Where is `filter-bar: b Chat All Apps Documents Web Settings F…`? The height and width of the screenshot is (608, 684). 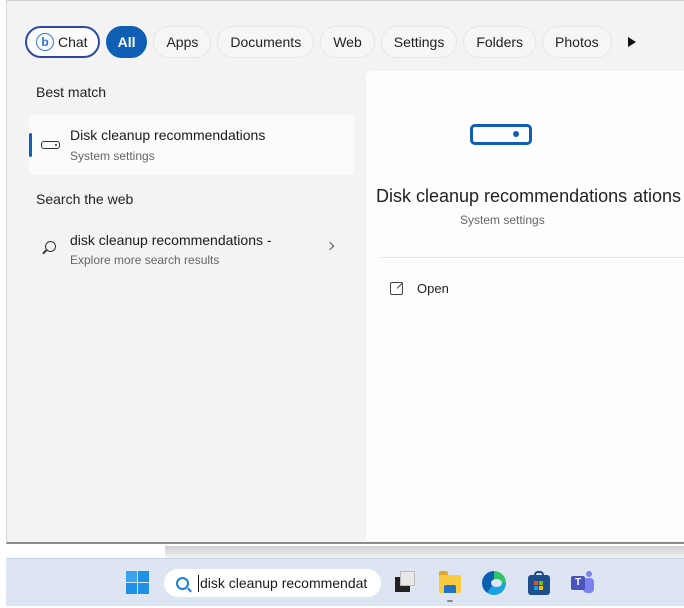 filter-bar: b Chat All Apps Documents Web Settings F… is located at coordinates (318, 42).